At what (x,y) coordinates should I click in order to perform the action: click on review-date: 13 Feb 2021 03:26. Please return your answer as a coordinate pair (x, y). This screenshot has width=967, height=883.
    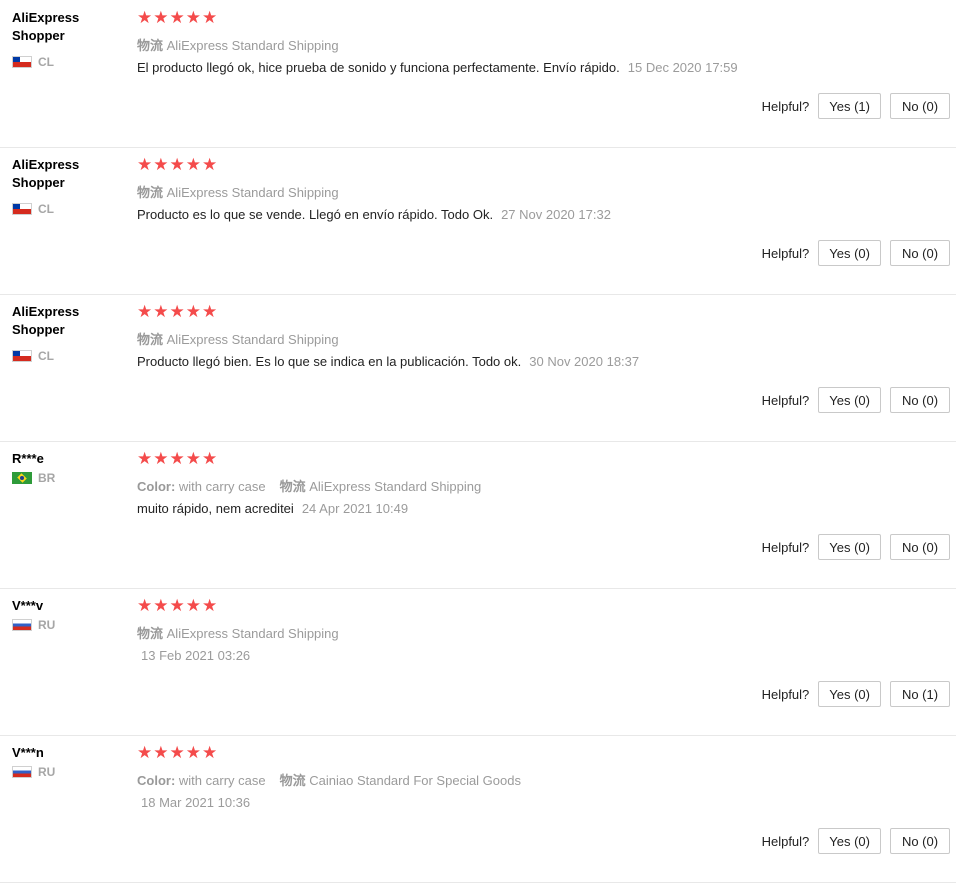
    Looking at the image, I should click on (196, 655).